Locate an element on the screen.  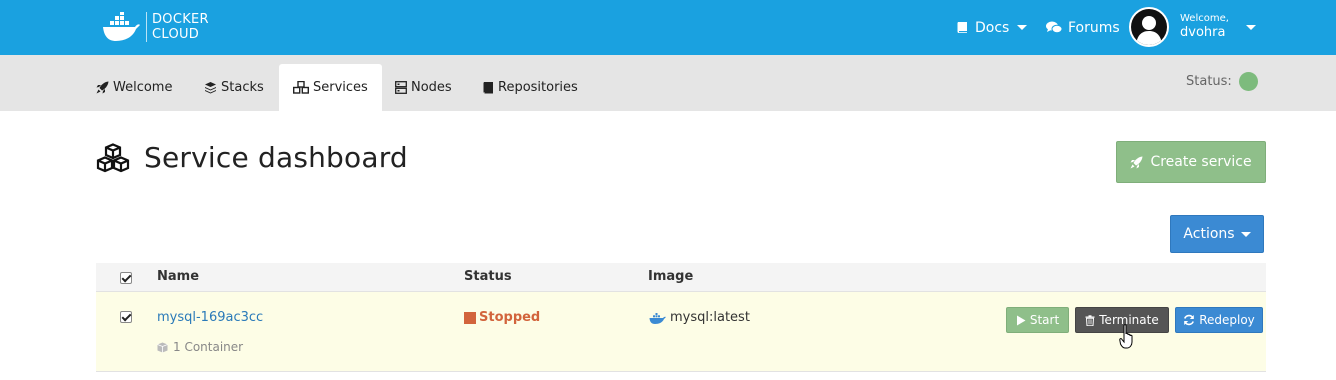
start-label: Start is located at coordinates (1044, 320).